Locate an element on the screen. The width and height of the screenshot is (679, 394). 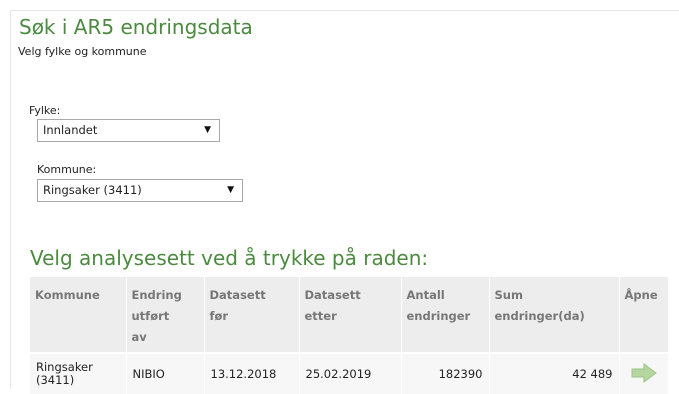
col-apne: Åpne is located at coordinates (644, 315).